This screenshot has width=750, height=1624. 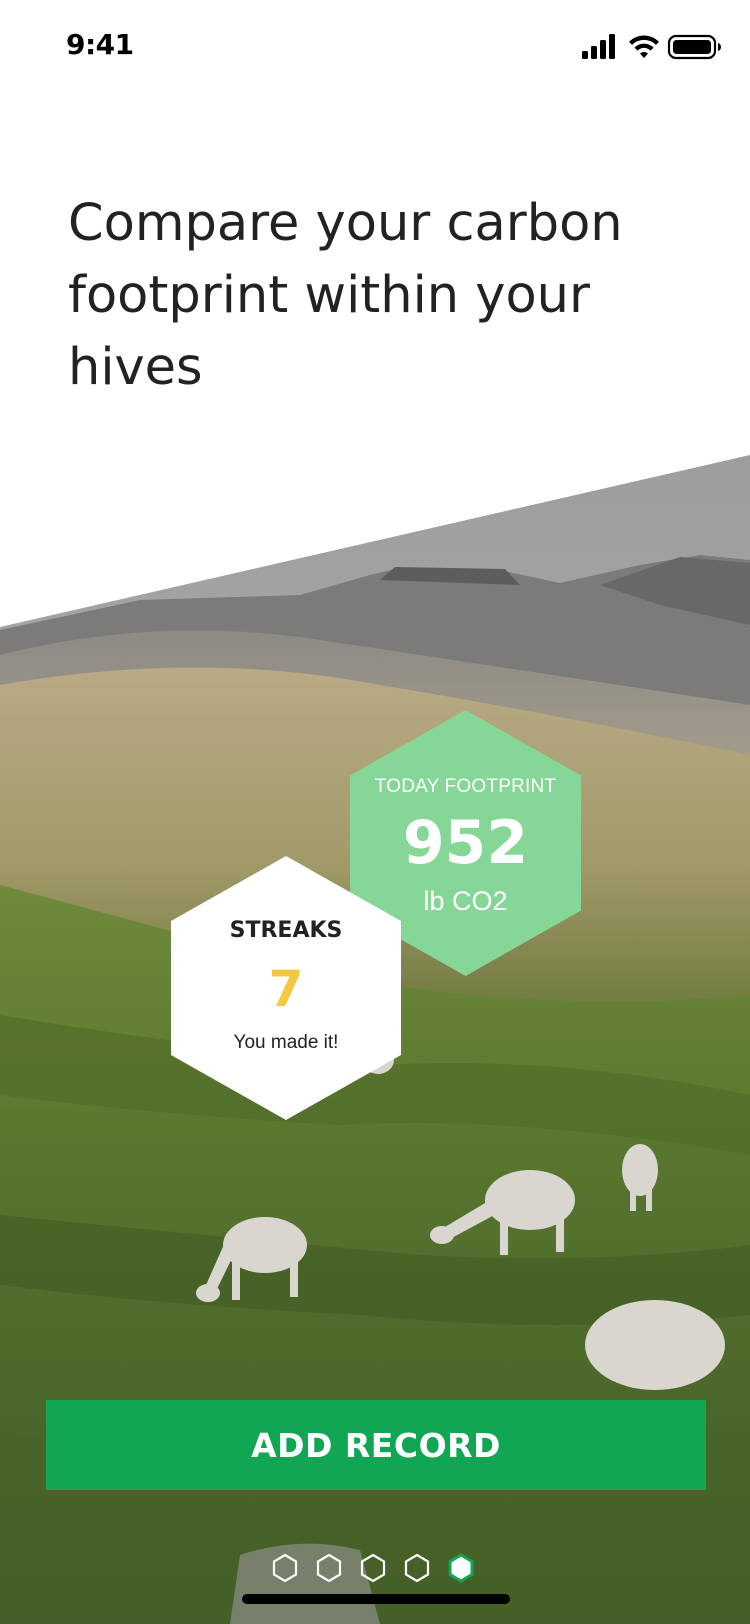 I want to click on hexagon-icon-active, so click(x=461, y=1568).